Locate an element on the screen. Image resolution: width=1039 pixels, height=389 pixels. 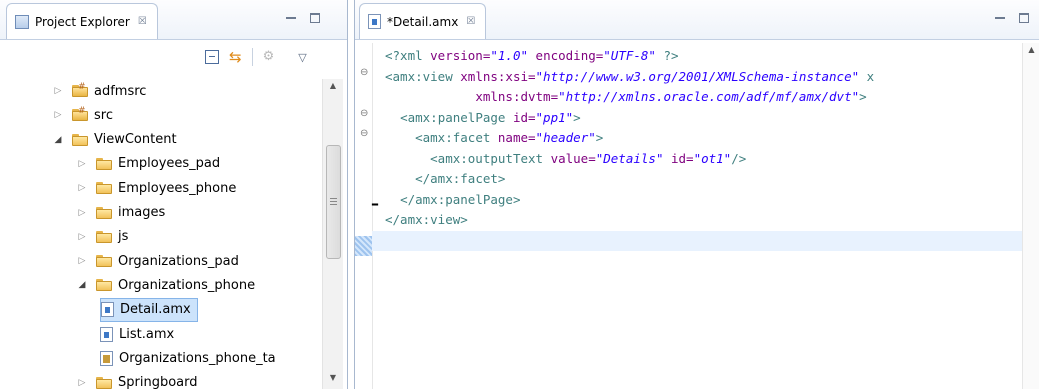
tree-item-label: js is located at coordinates (123, 237).